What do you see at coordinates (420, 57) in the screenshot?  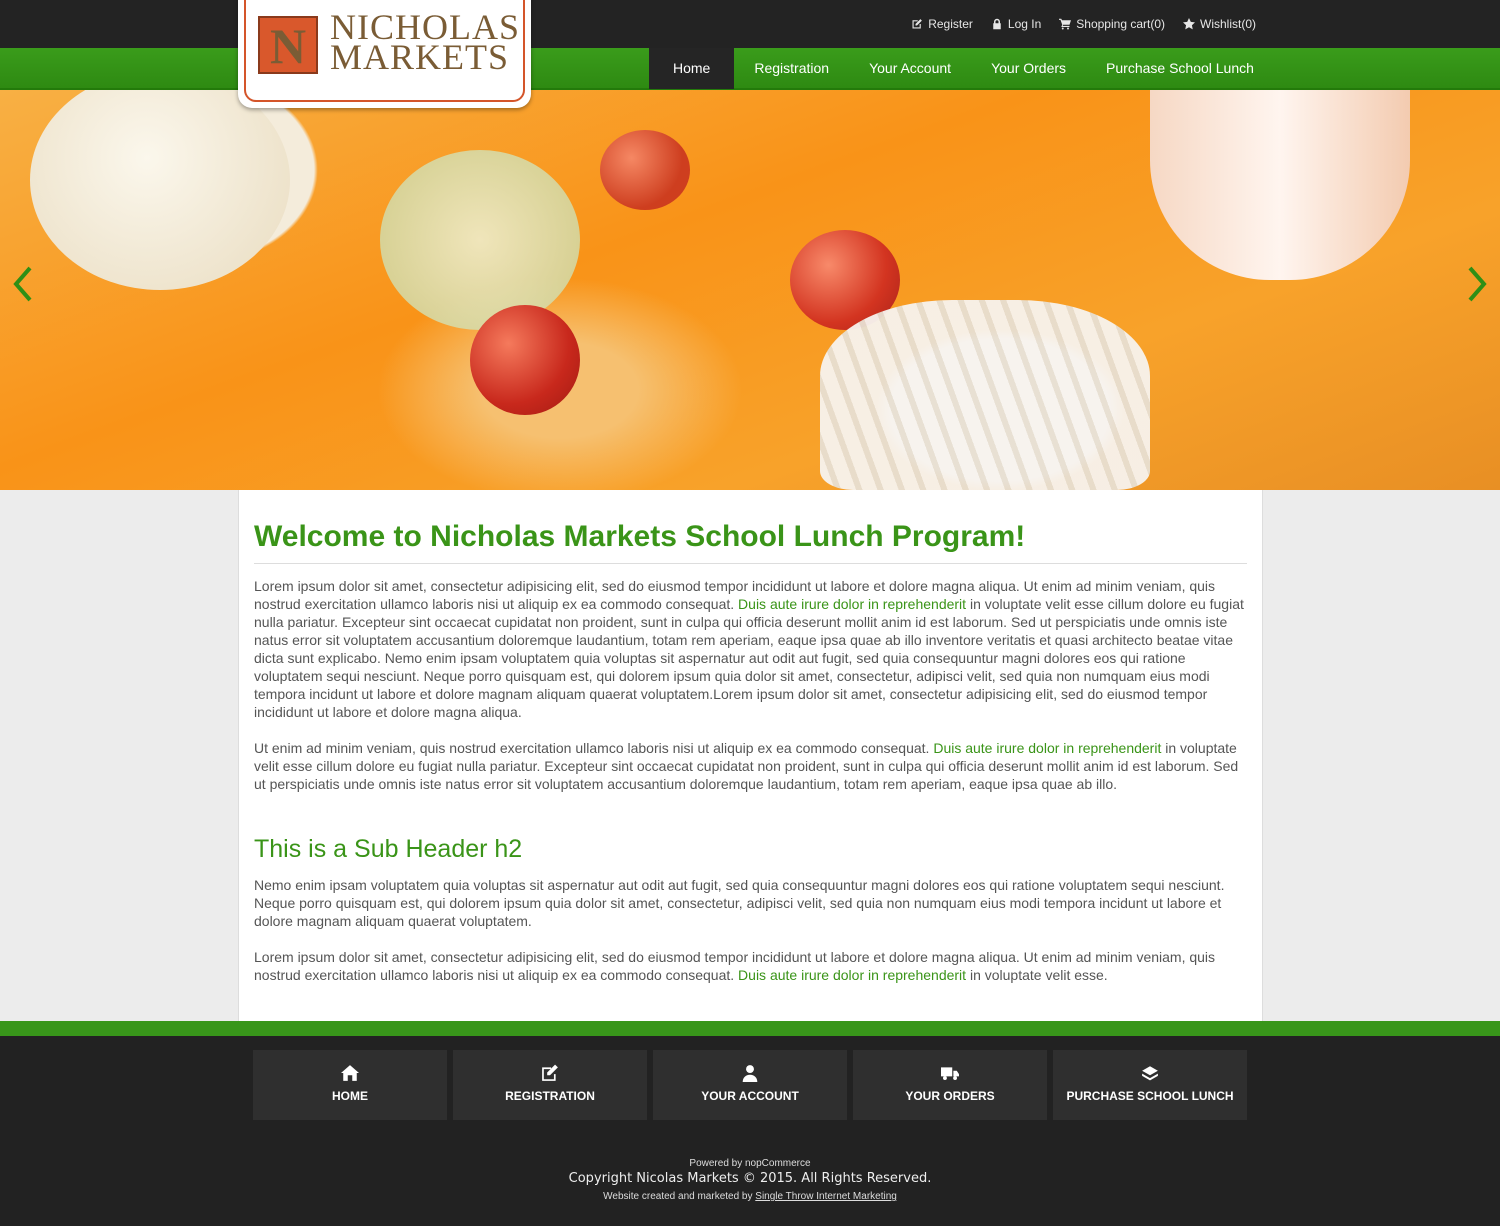 I see `logo-line-2: MARKETS` at bounding box center [420, 57].